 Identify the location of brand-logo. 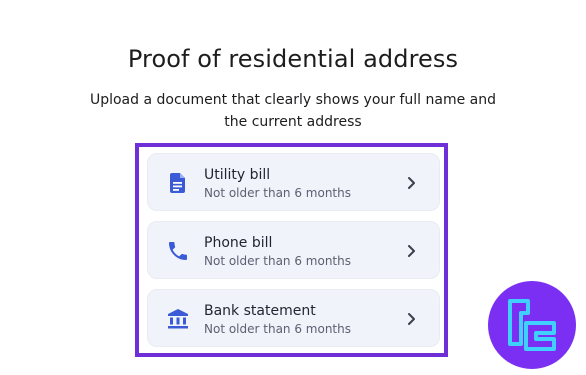
(532, 325).